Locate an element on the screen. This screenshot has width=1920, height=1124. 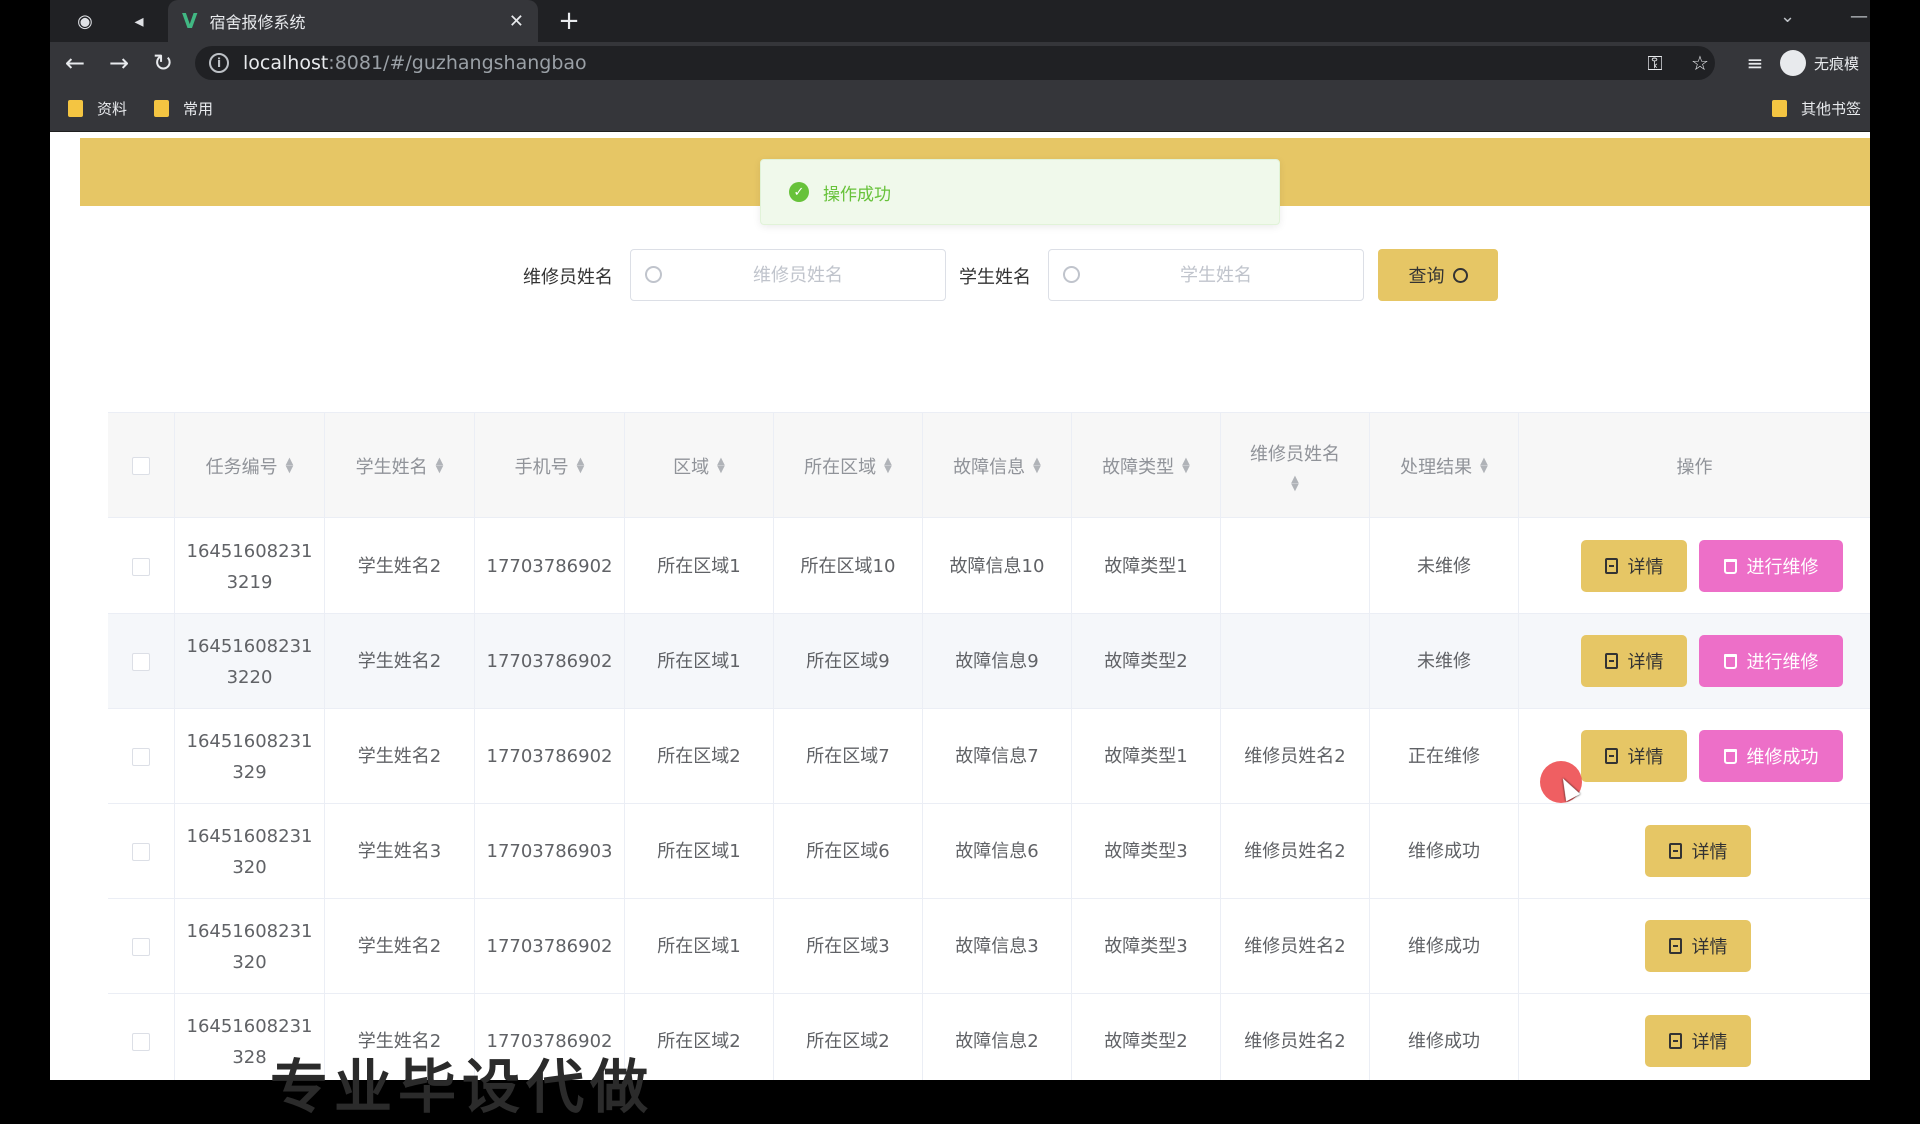
cell-student: 学生姓名3 is located at coordinates (400, 851).